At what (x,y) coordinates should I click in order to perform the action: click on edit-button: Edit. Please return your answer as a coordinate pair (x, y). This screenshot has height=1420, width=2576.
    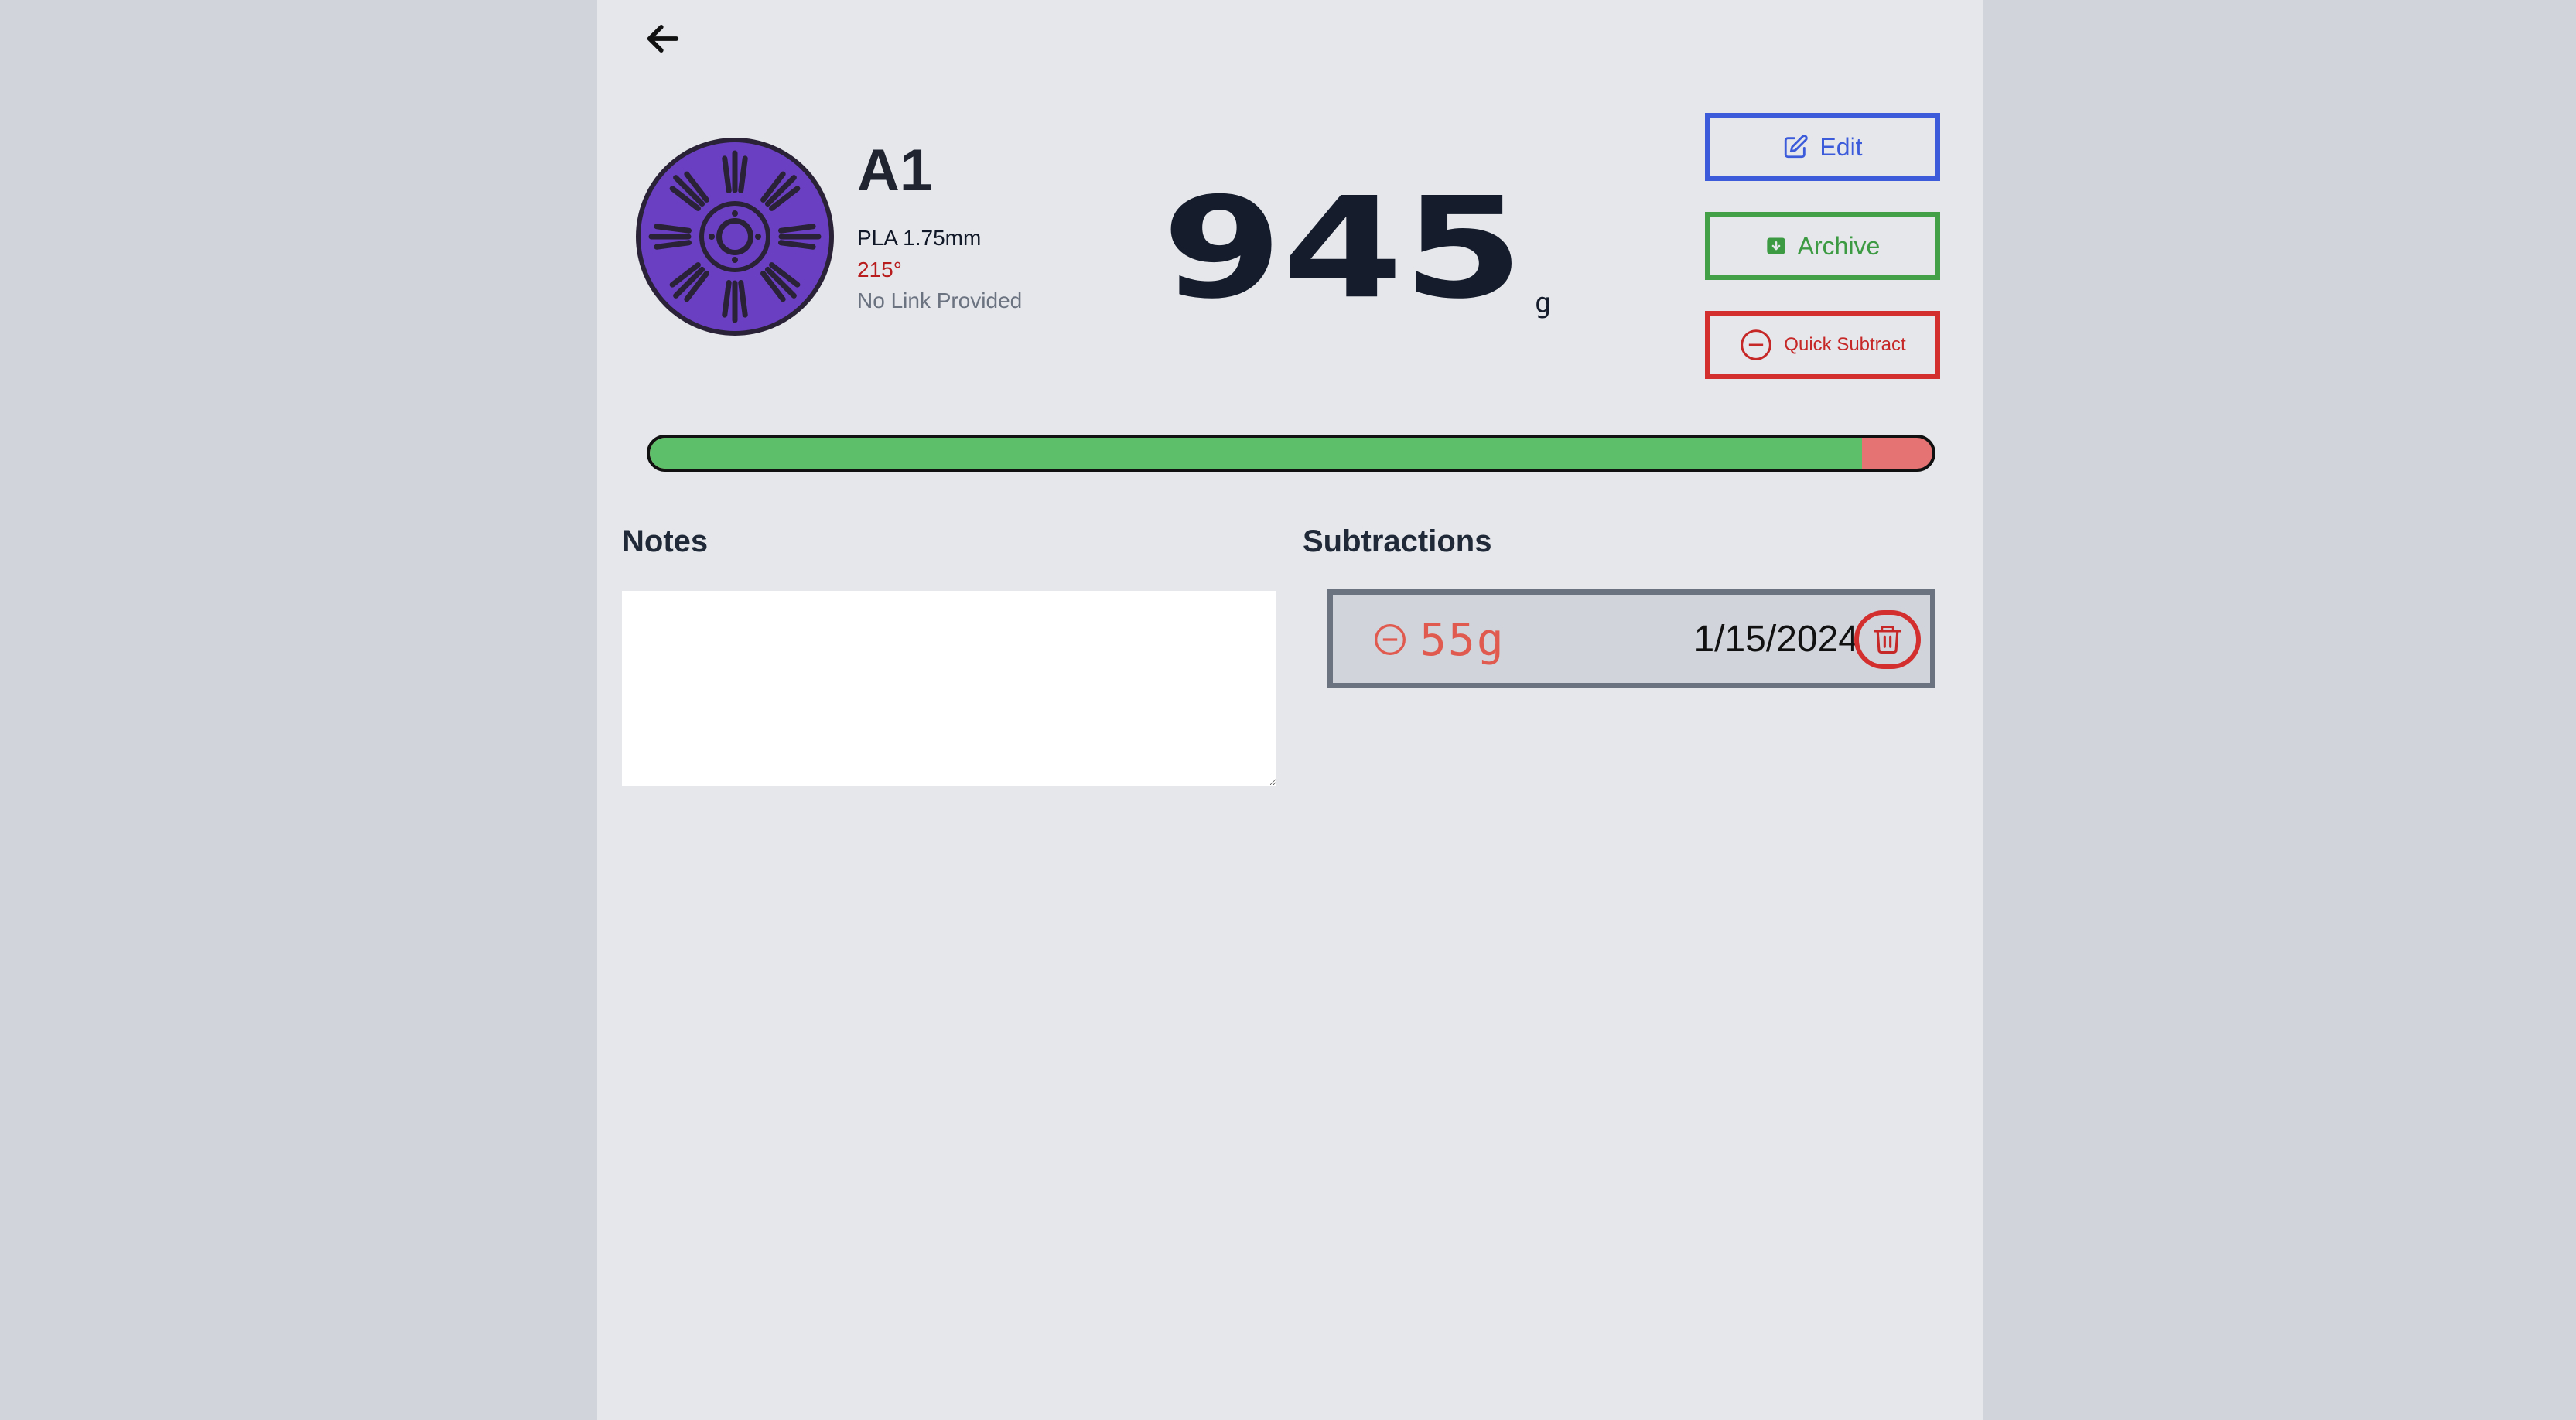
    Looking at the image, I should click on (1822, 147).